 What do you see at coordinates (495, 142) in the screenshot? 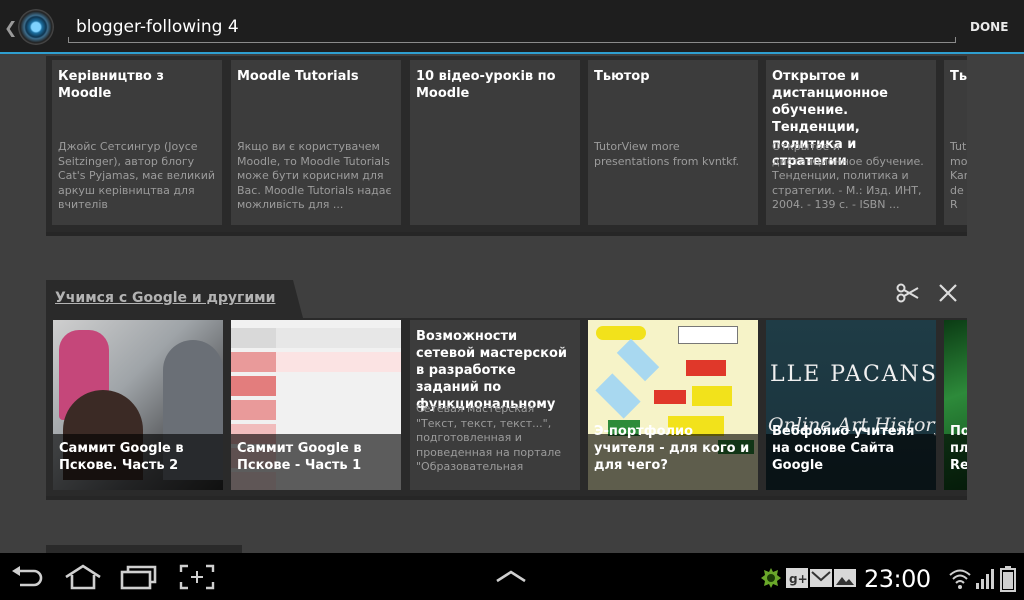
I see `article-card: 10 відео-уроків по Moodle` at bounding box center [495, 142].